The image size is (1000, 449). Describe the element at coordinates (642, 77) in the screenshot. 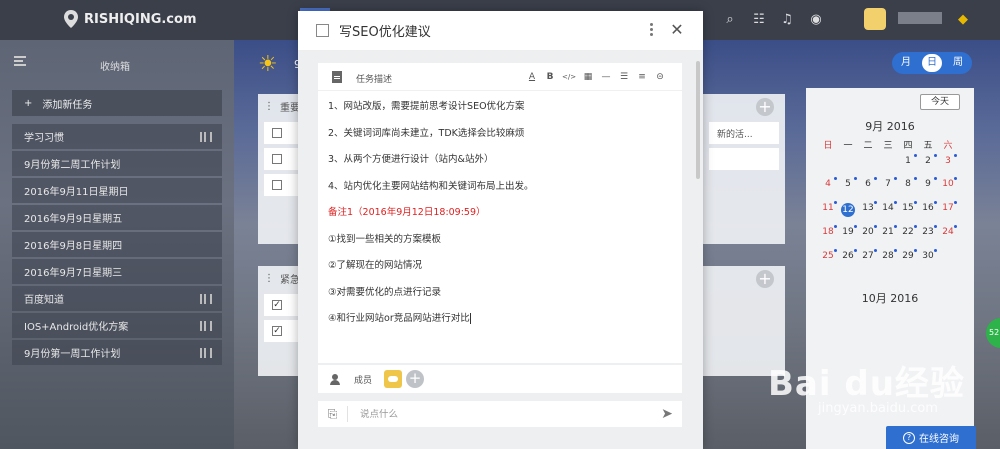

I see `numbered-list-icon: ≡` at that location.